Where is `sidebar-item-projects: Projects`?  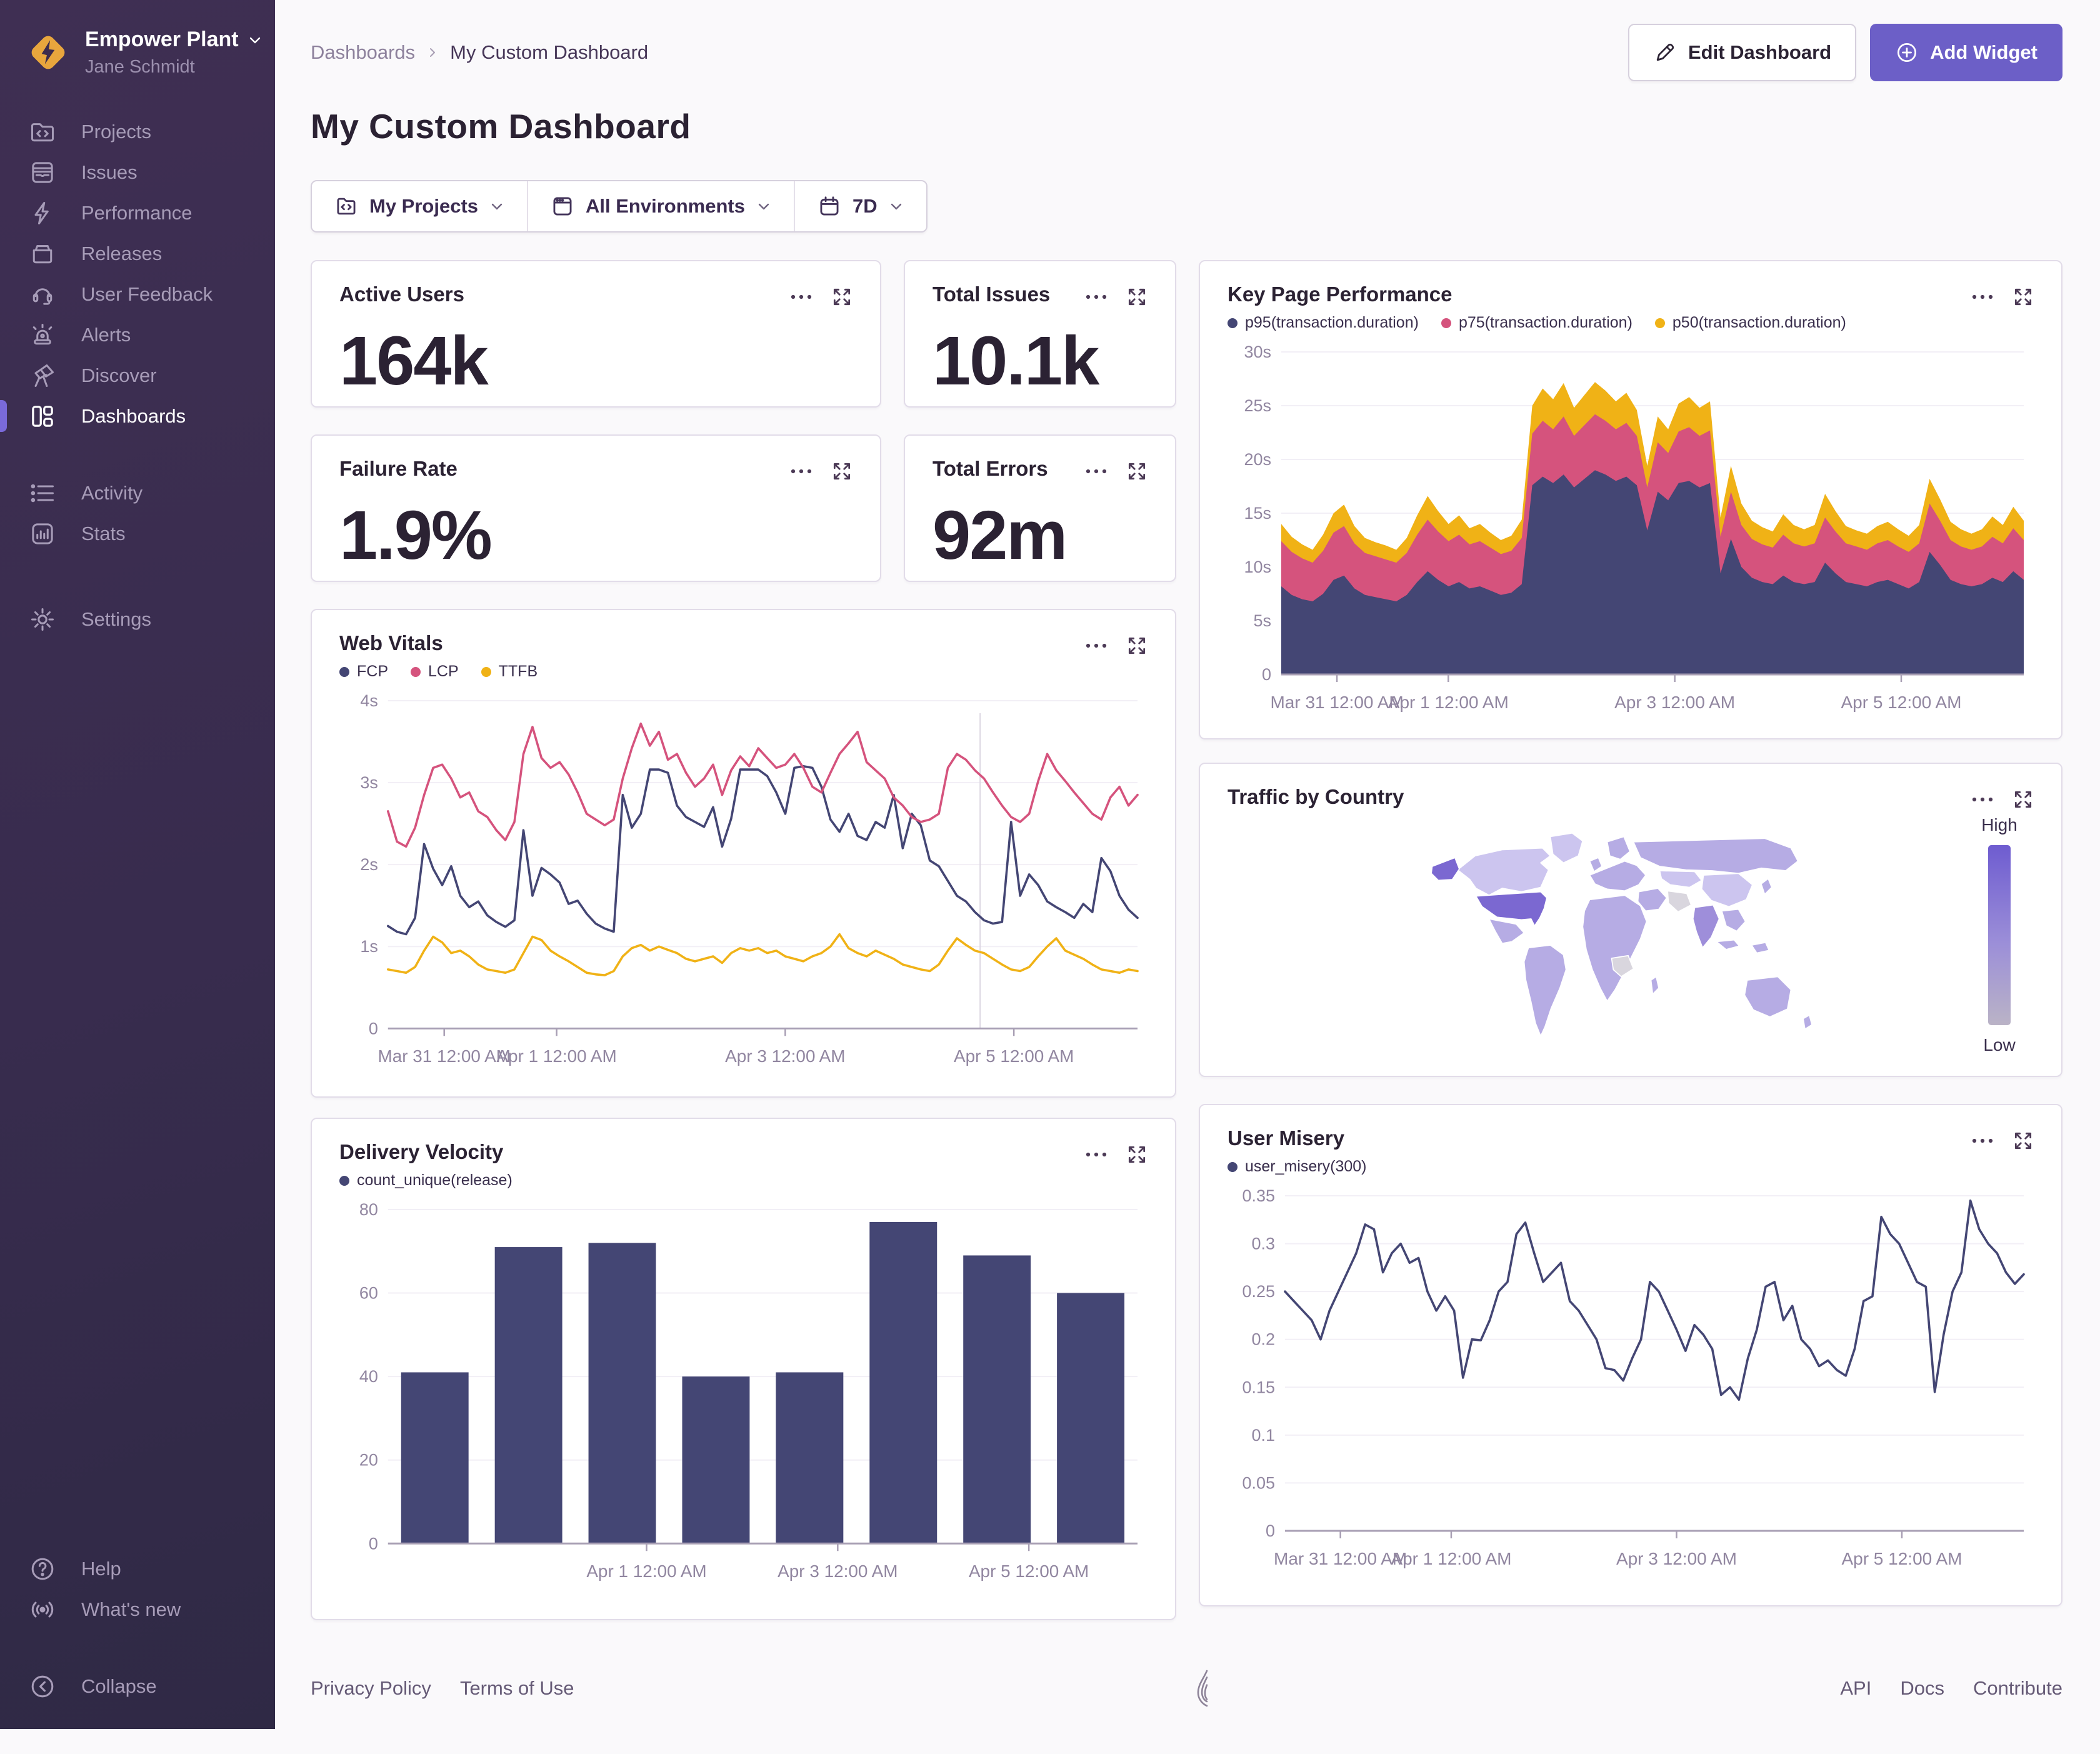 sidebar-item-projects: Projects is located at coordinates (137, 131).